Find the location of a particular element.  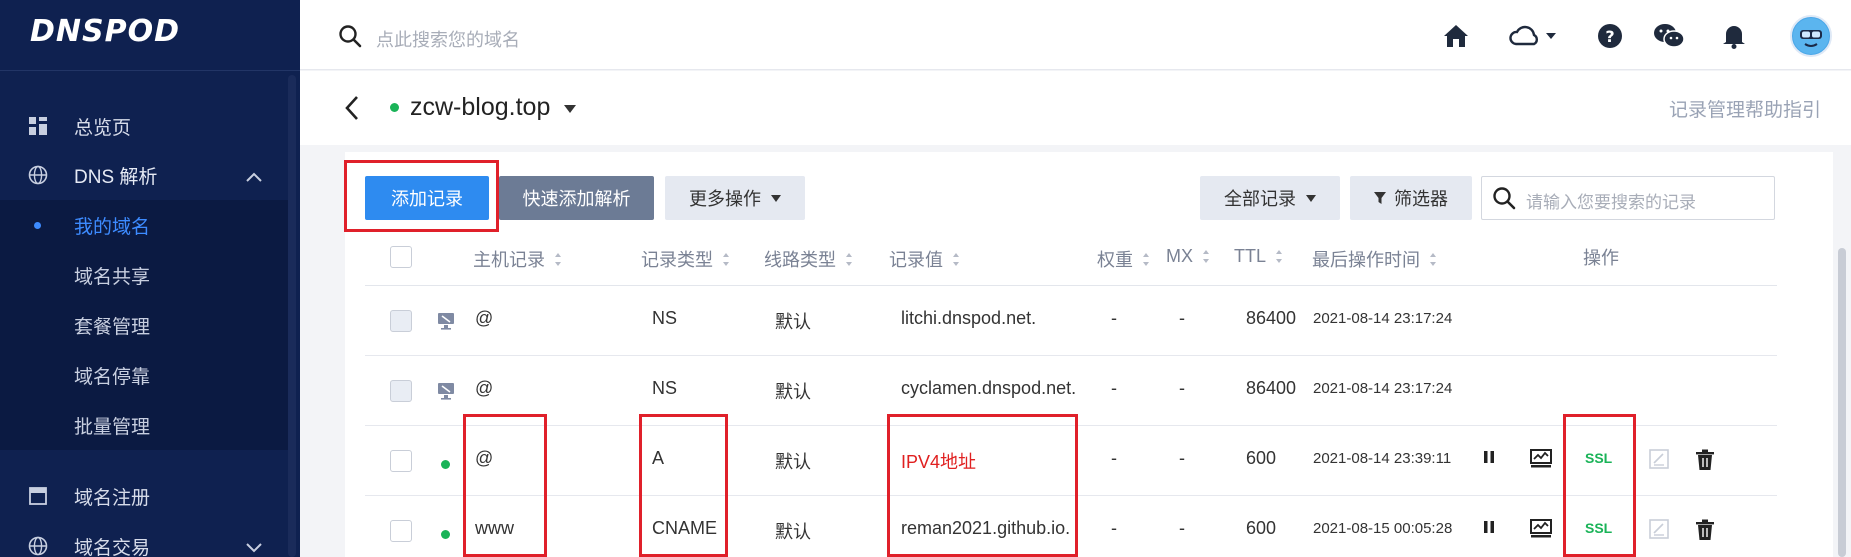

header-line: 线路类型 is located at coordinates (808, 259).